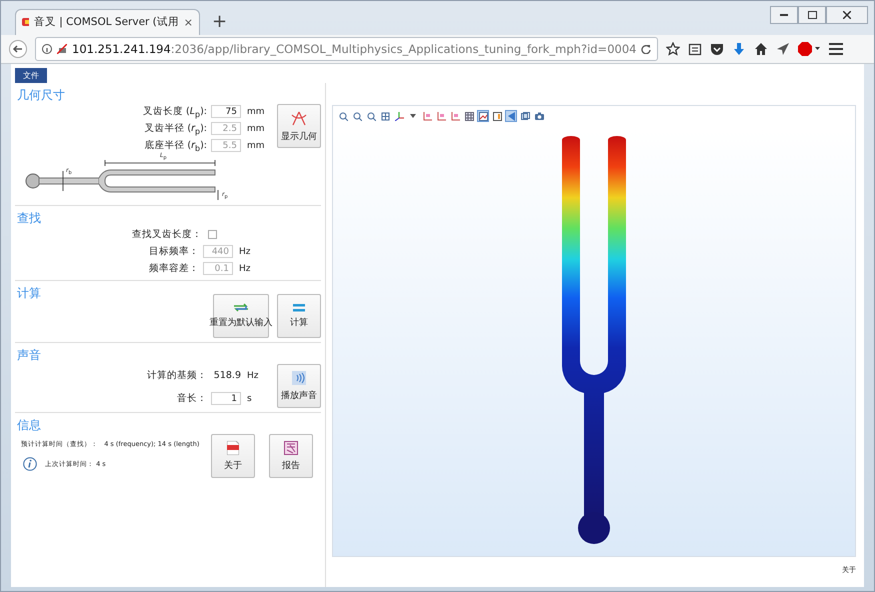 Image resolution: width=875 pixels, height=592 pixels. I want to click on back-icon, so click(18, 49).